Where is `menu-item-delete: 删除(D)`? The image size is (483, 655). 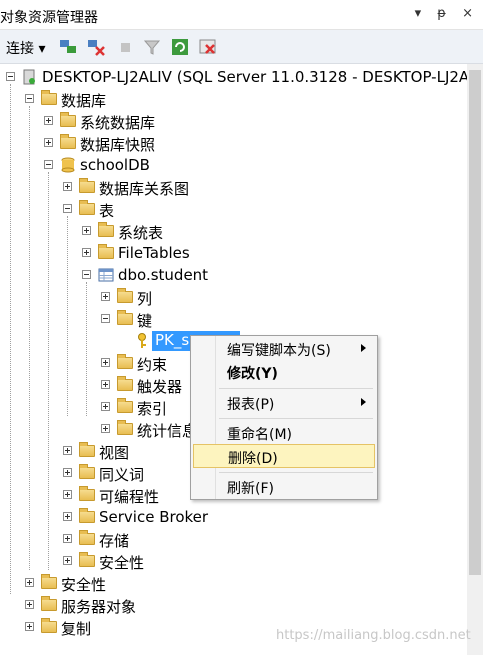 menu-item-delete: 删除(D) is located at coordinates (284, 456).